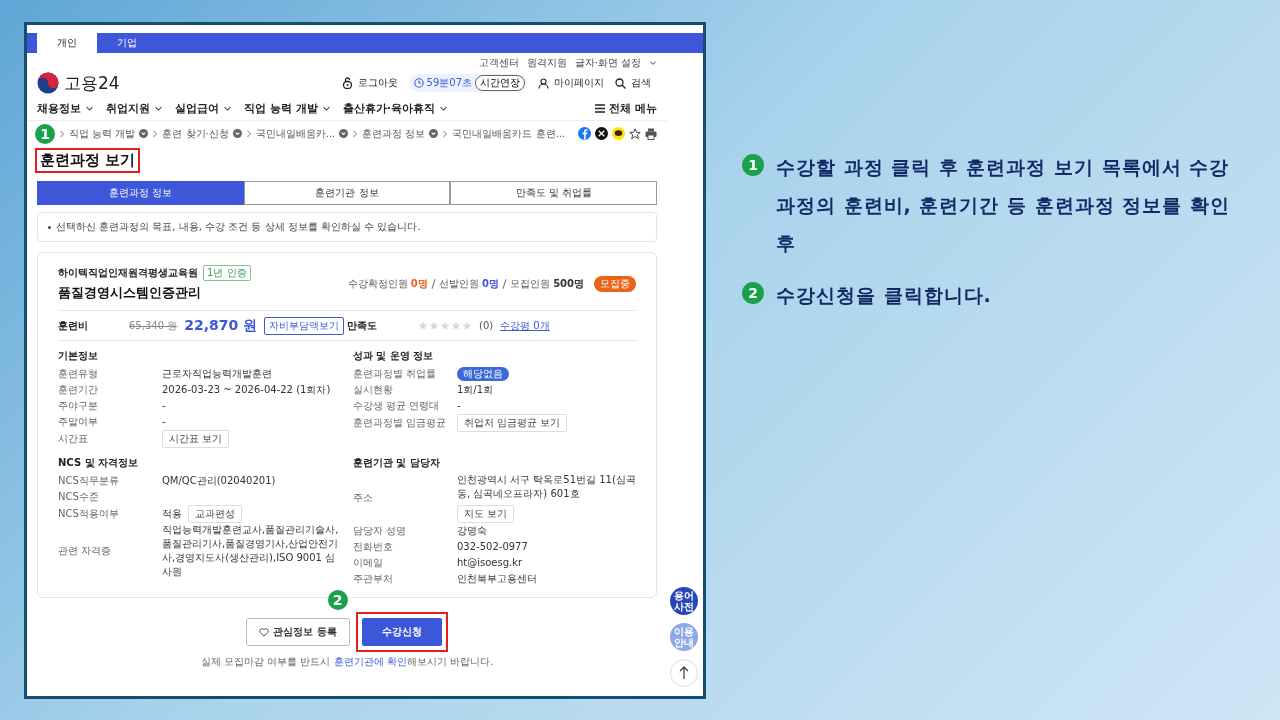  What do you see at coordinates (134, 108) in the screenshot?
I see `nav-menu-item: 취업지원` at bounding box center [134, 108].